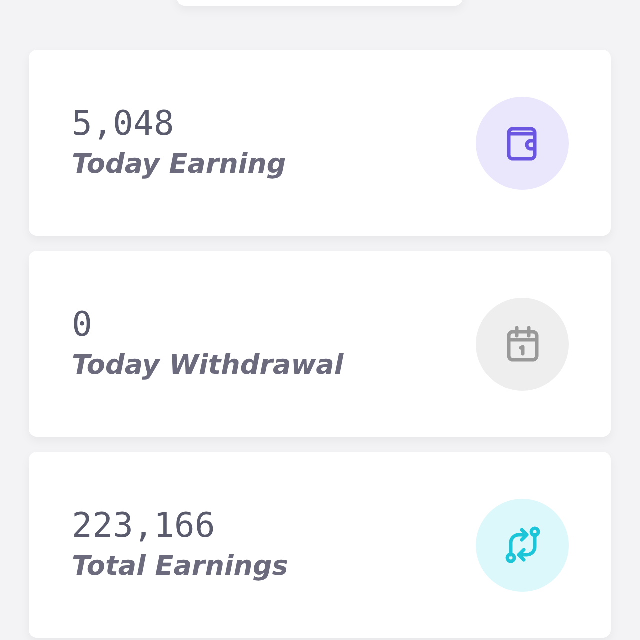 The image size is (640, 640). Describe the element at coordinates (83, 325) in the screenshot. I see `stat-value: 0` at that location.